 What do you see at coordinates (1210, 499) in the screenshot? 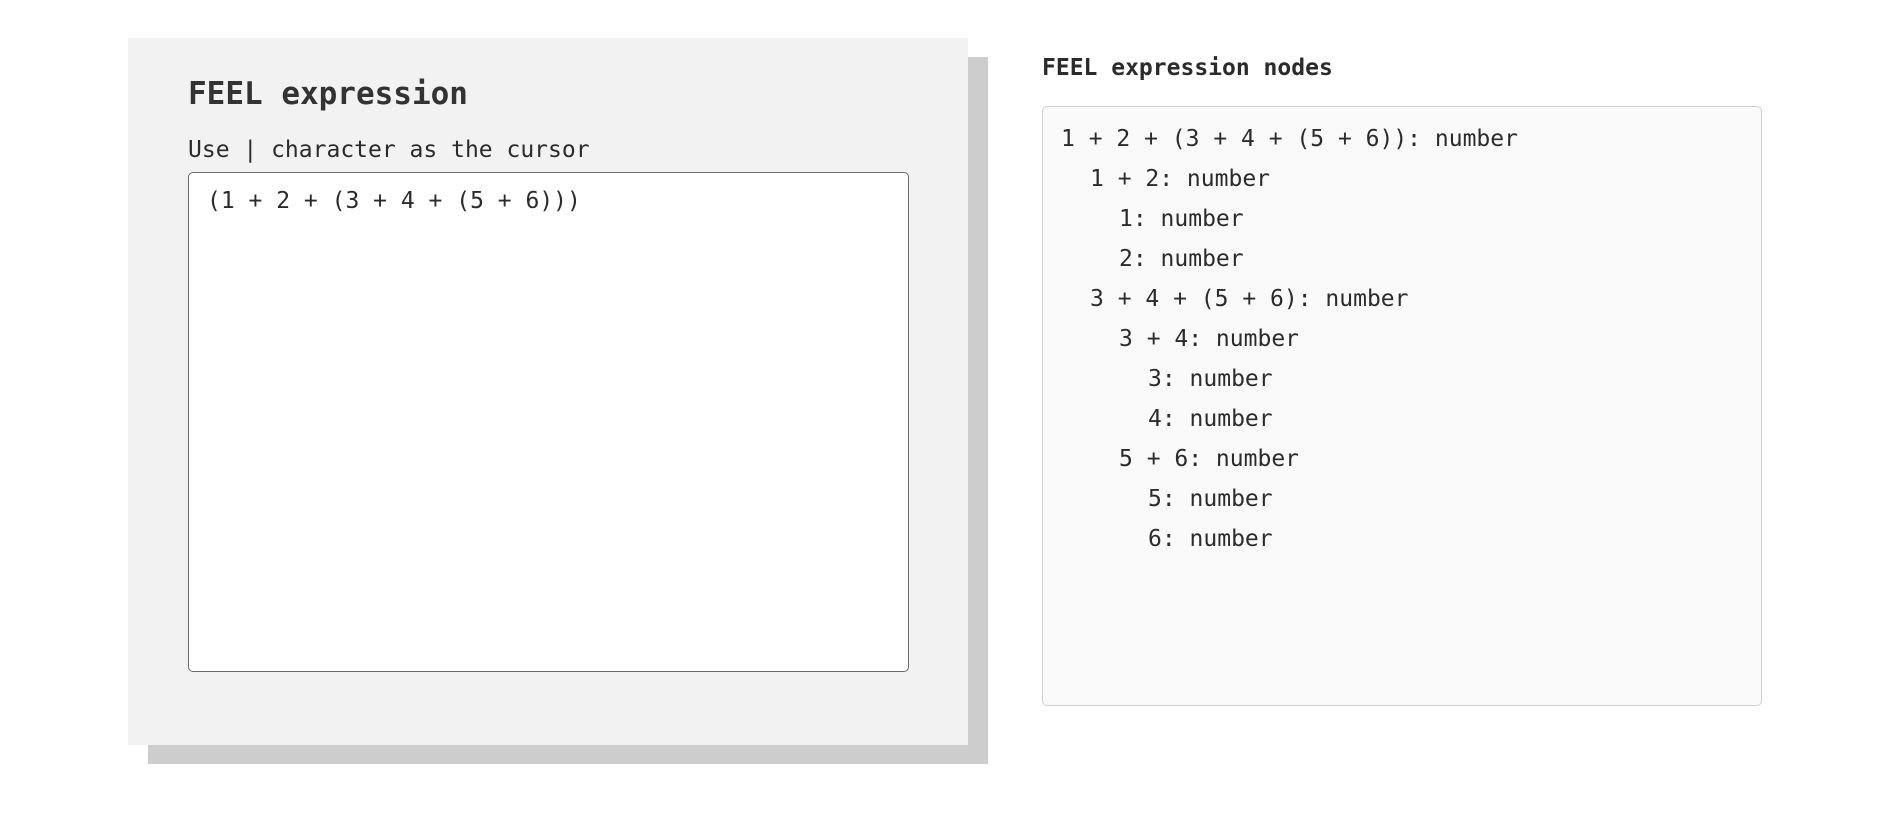
I see `tree-node: 5: number` at bounding box center [1210, 499].